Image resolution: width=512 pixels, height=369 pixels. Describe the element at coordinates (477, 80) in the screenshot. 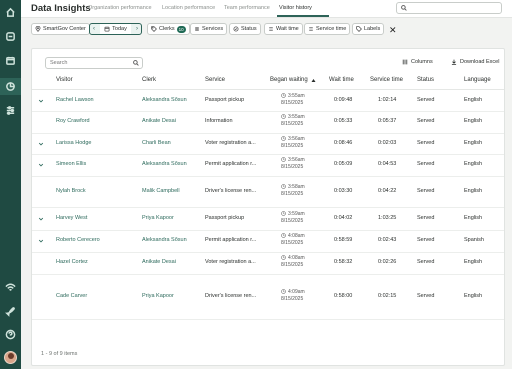

I see `column-header-language: Language` at that location.